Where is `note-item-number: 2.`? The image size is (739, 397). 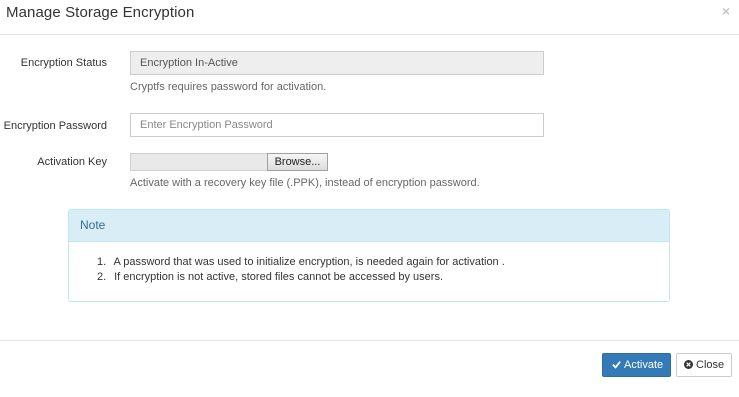
note-item-number: 2. is located at coordinates (102, 277).